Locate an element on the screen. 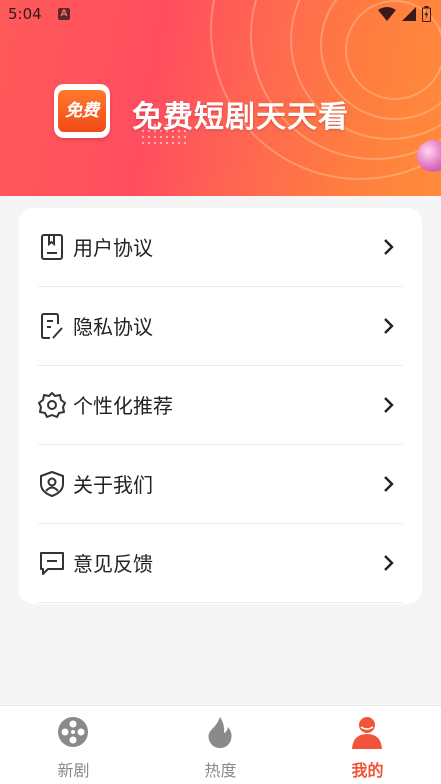 Image resolution: width=441 pixels, height=784 pixels. document-icon is located at coordinates (52, 247).